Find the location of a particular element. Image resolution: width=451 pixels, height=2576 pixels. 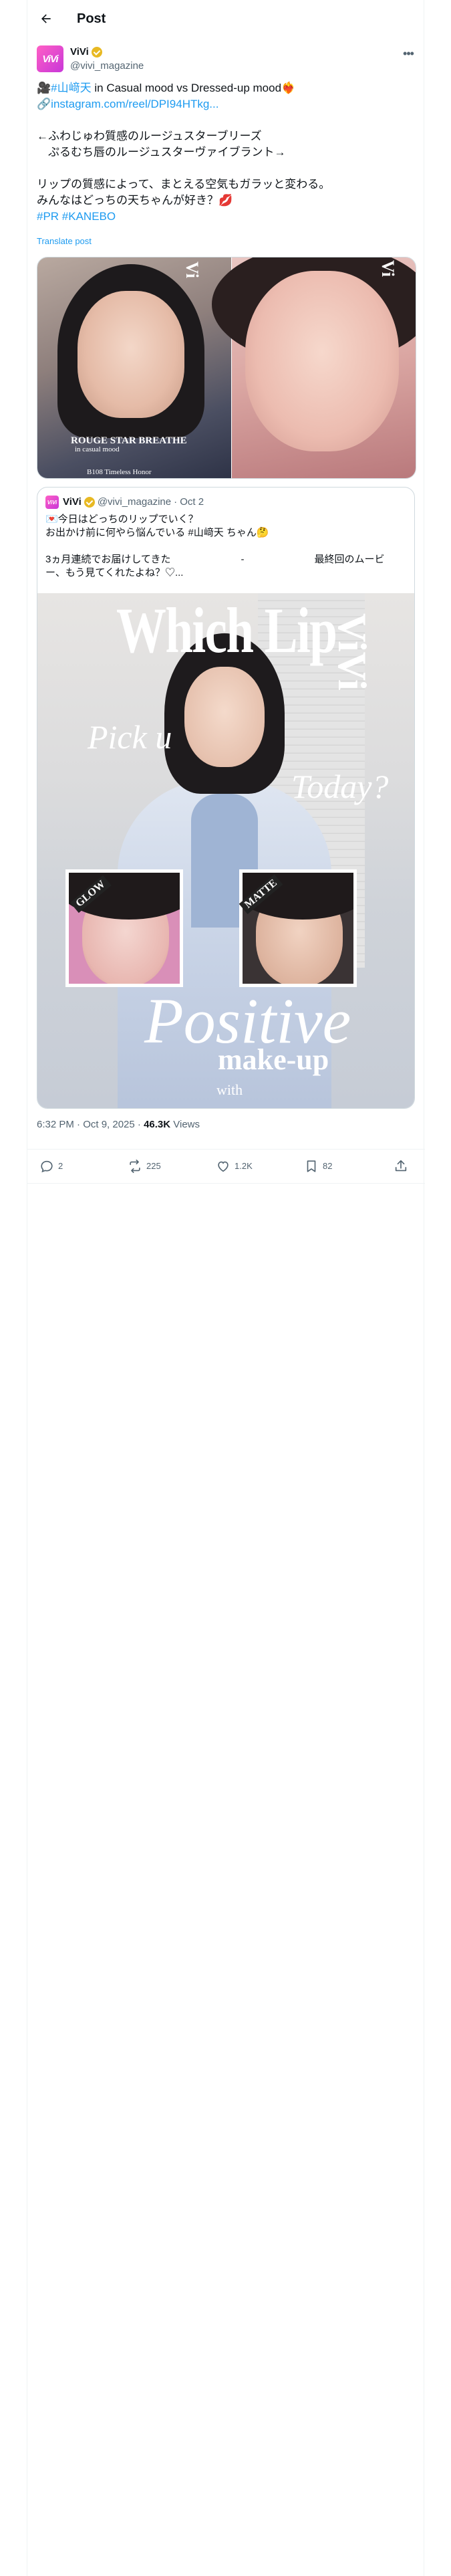

post-meta: 6:32 PM · Oct 9, 2025 · 46.3K Views is located at coordinates (118, 1125).